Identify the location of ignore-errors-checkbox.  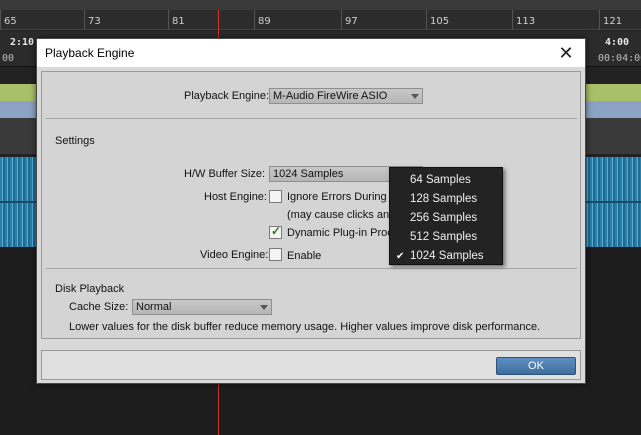
(275, 196).